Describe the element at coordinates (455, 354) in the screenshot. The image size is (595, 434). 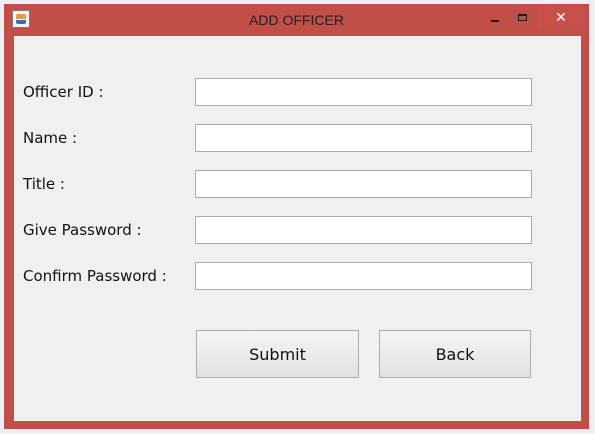
I see `back-button: Back` at that location.